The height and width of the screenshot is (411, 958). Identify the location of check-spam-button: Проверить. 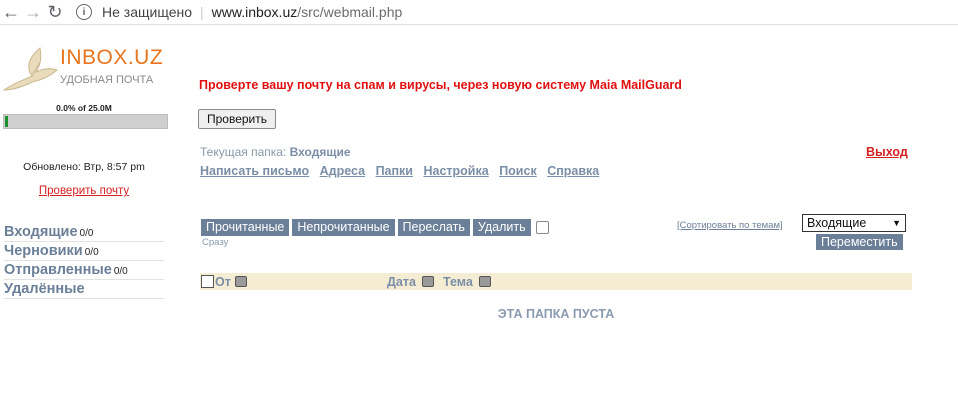
(237, 119).